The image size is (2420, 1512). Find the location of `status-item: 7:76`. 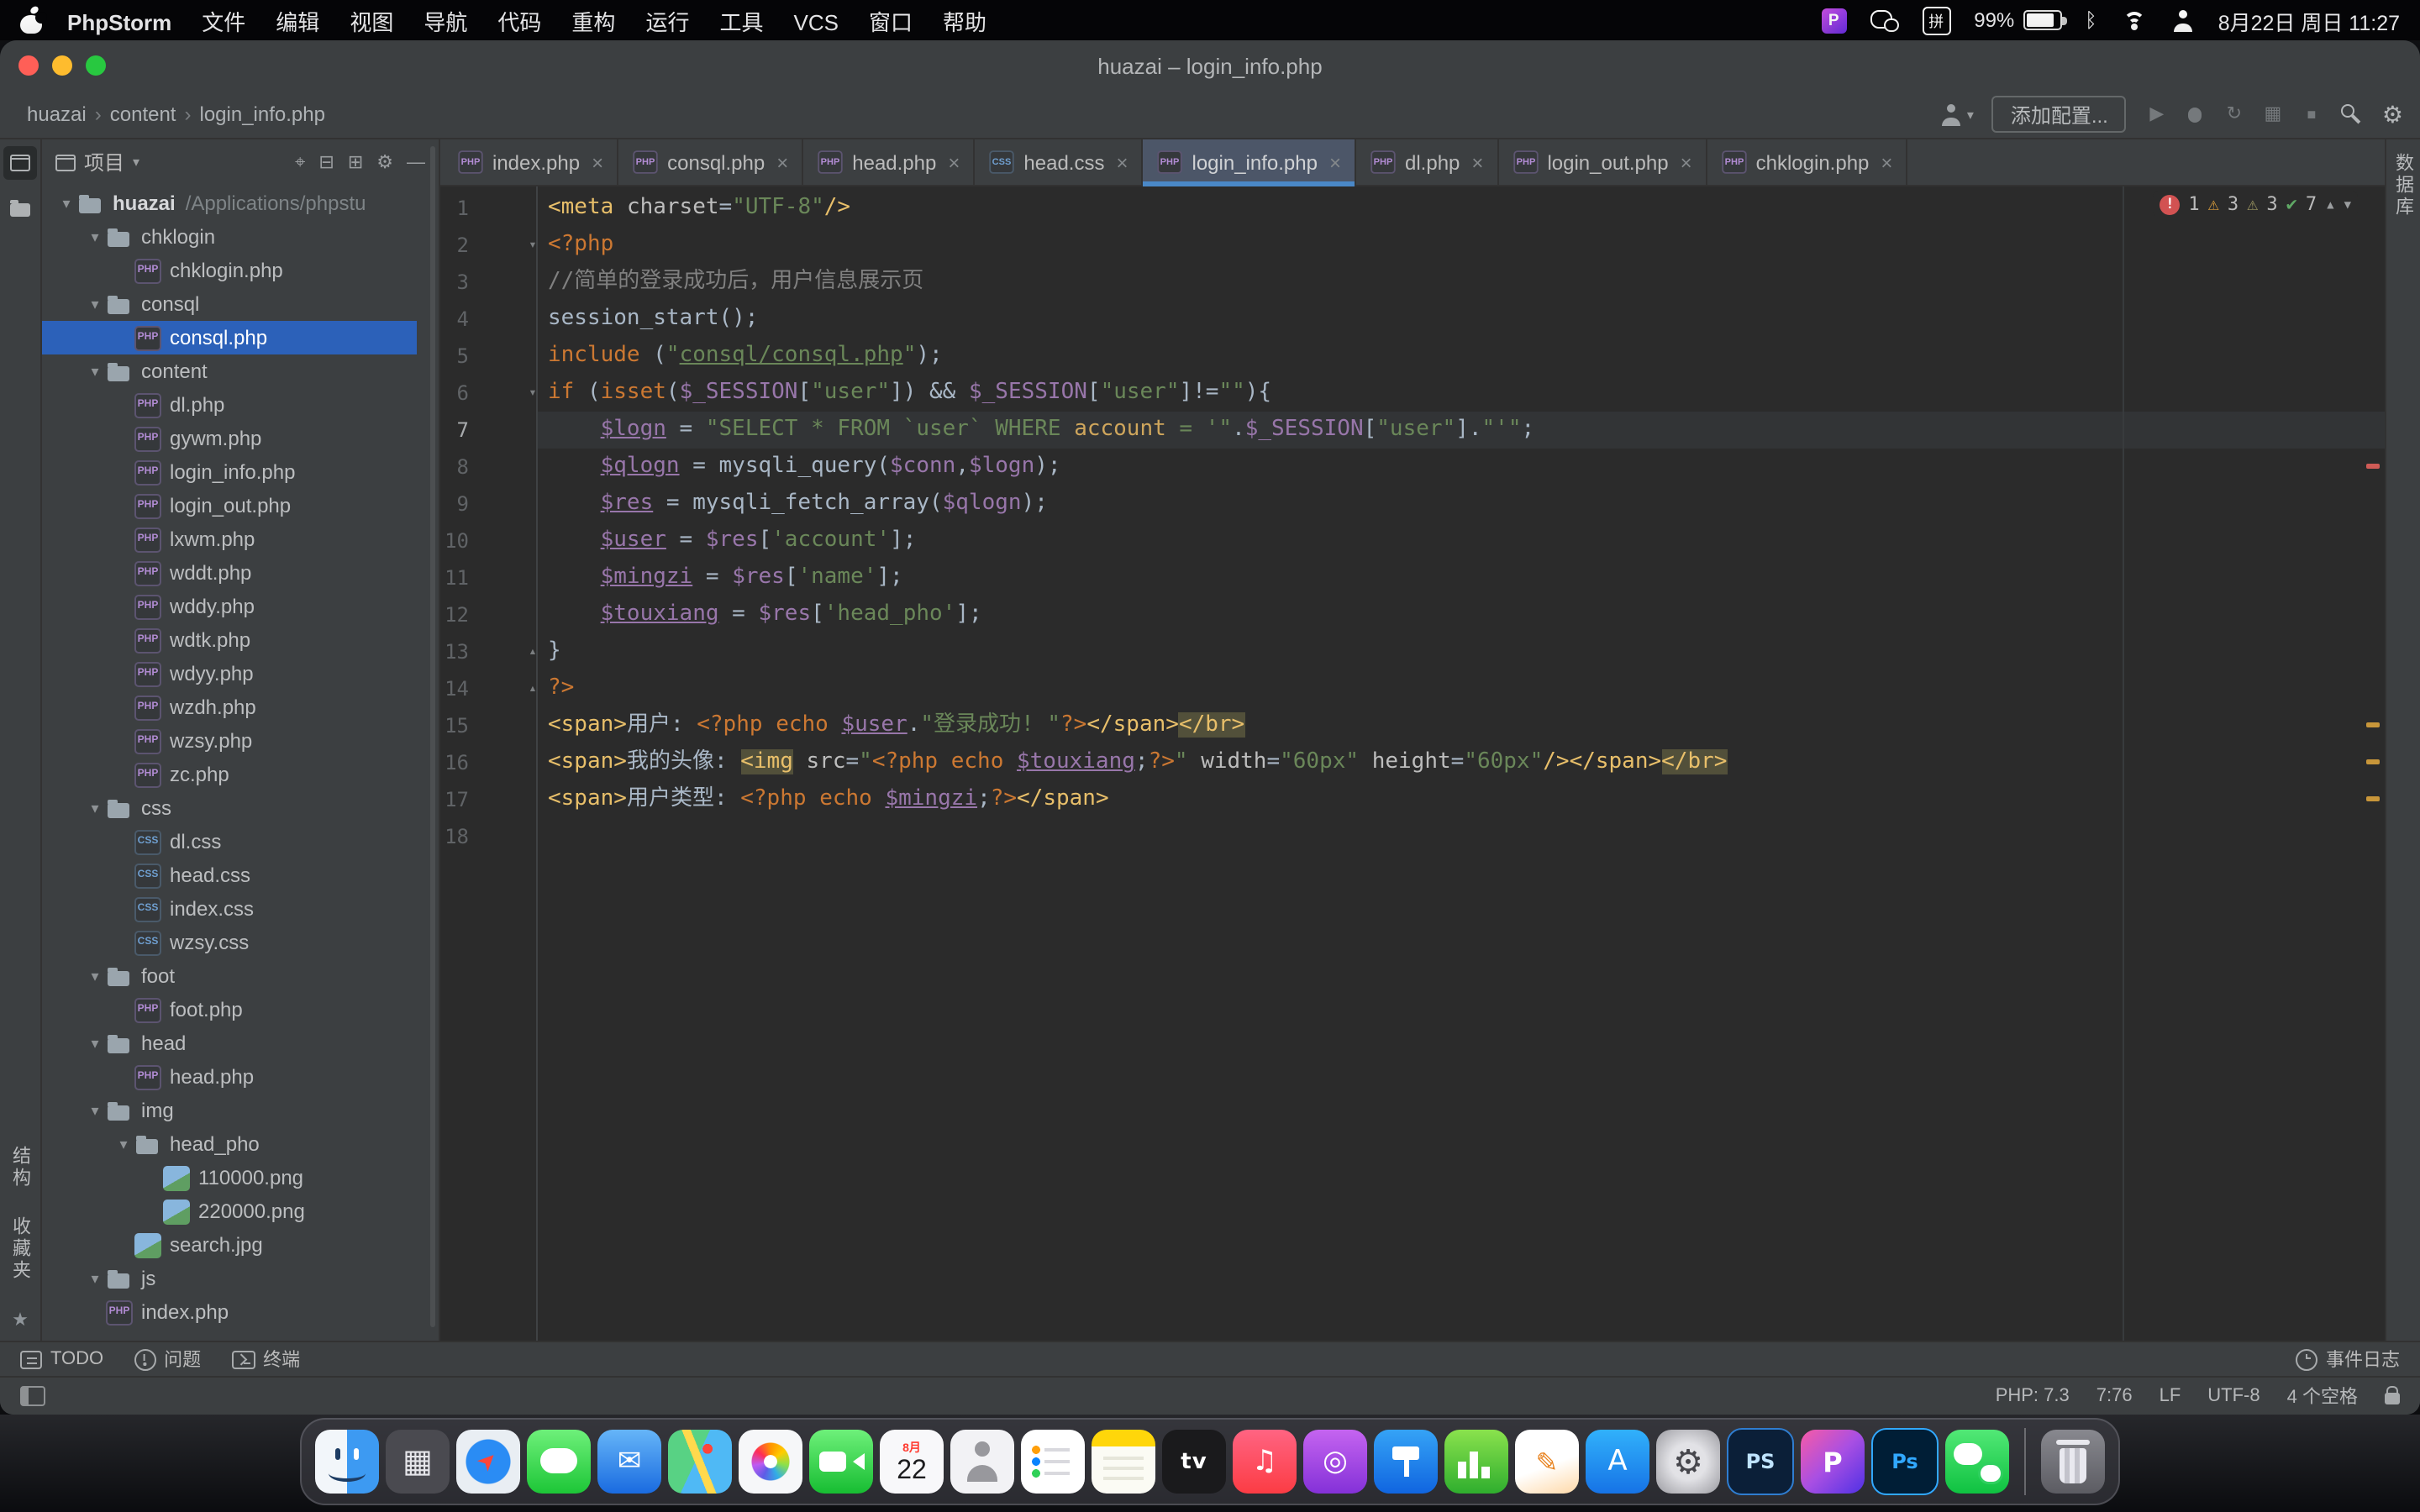

status-item: 7:76 is located at coordinates (2114, 1396).